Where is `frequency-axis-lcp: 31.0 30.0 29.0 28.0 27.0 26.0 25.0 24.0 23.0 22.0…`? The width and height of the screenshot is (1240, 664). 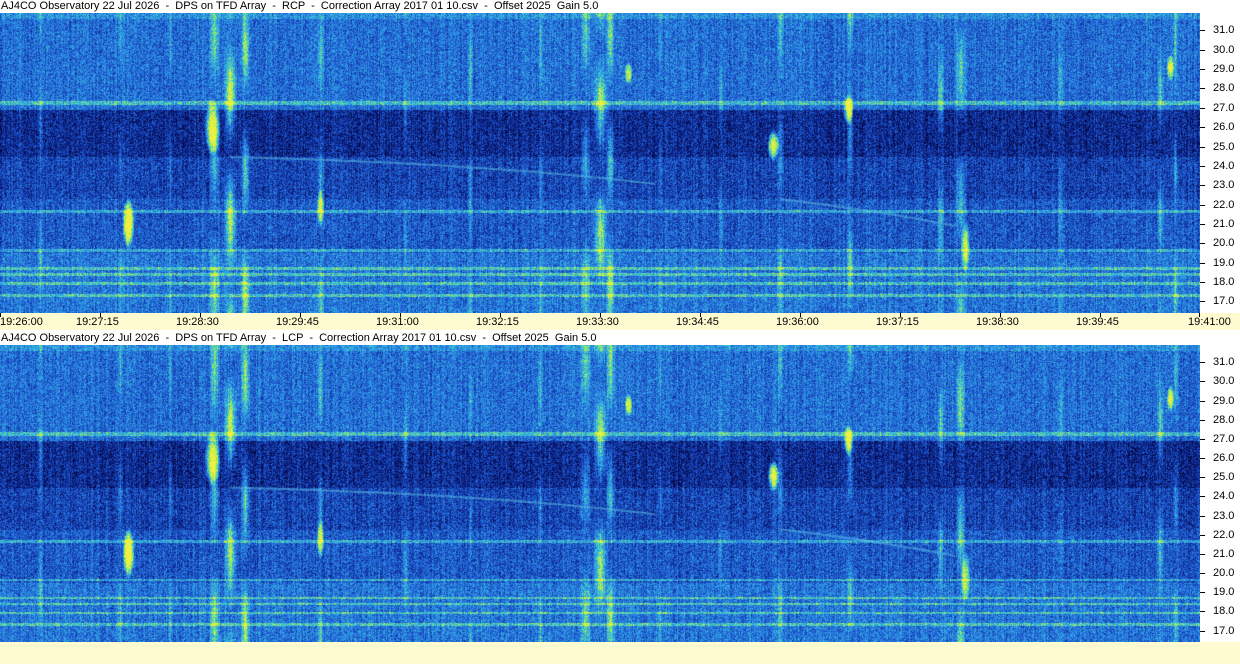
frequency-axis-lcp: 31.0 30.0 29.0 28.0 27.0 26.0 25.0 24.0 23.0 22.0… is located at coordinates (1220, 493).